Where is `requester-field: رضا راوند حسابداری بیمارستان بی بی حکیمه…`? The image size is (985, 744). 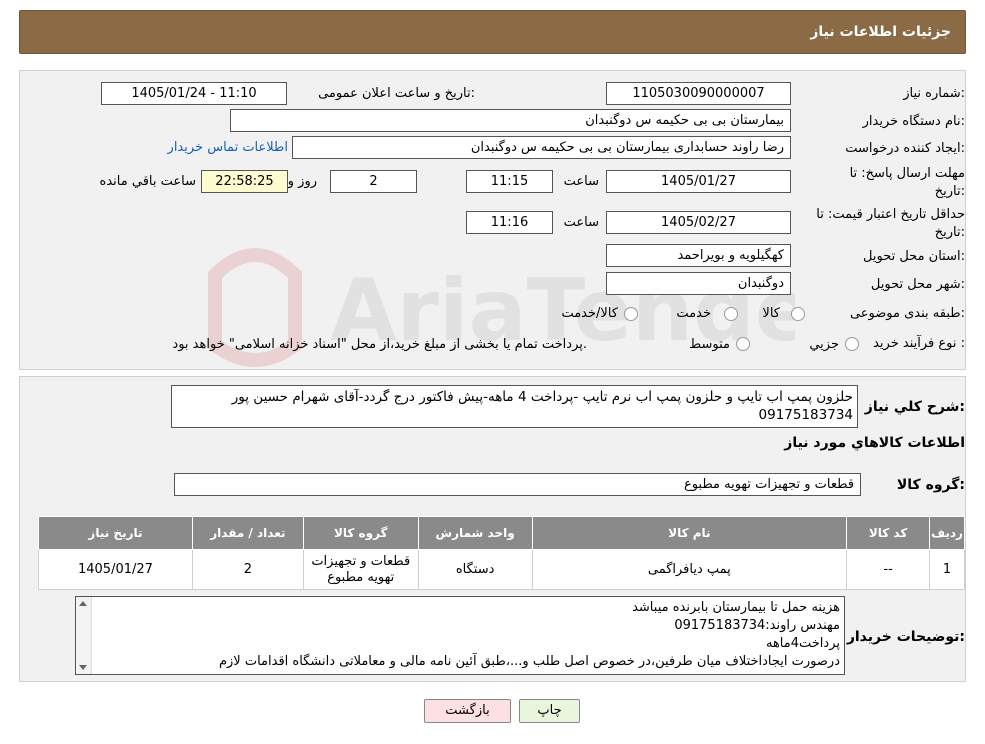
requester-field: رضا راوند حسابداری بیمارستان بی بی حکیمه… is located at coordinates (541, 147).